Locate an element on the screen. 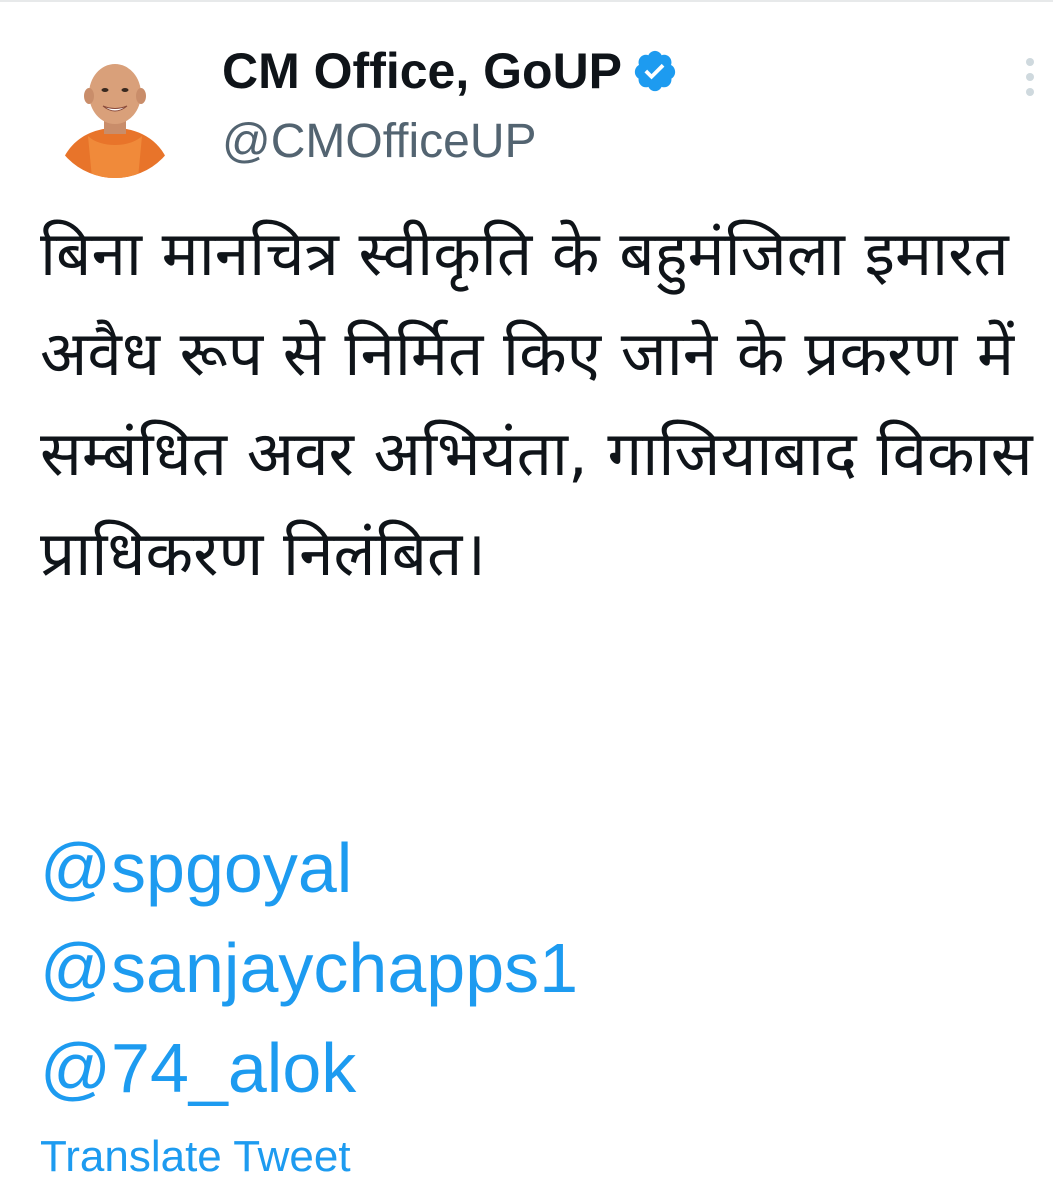 The image size is (1053, 1182). top-divider is located at coordinates (526, 1).